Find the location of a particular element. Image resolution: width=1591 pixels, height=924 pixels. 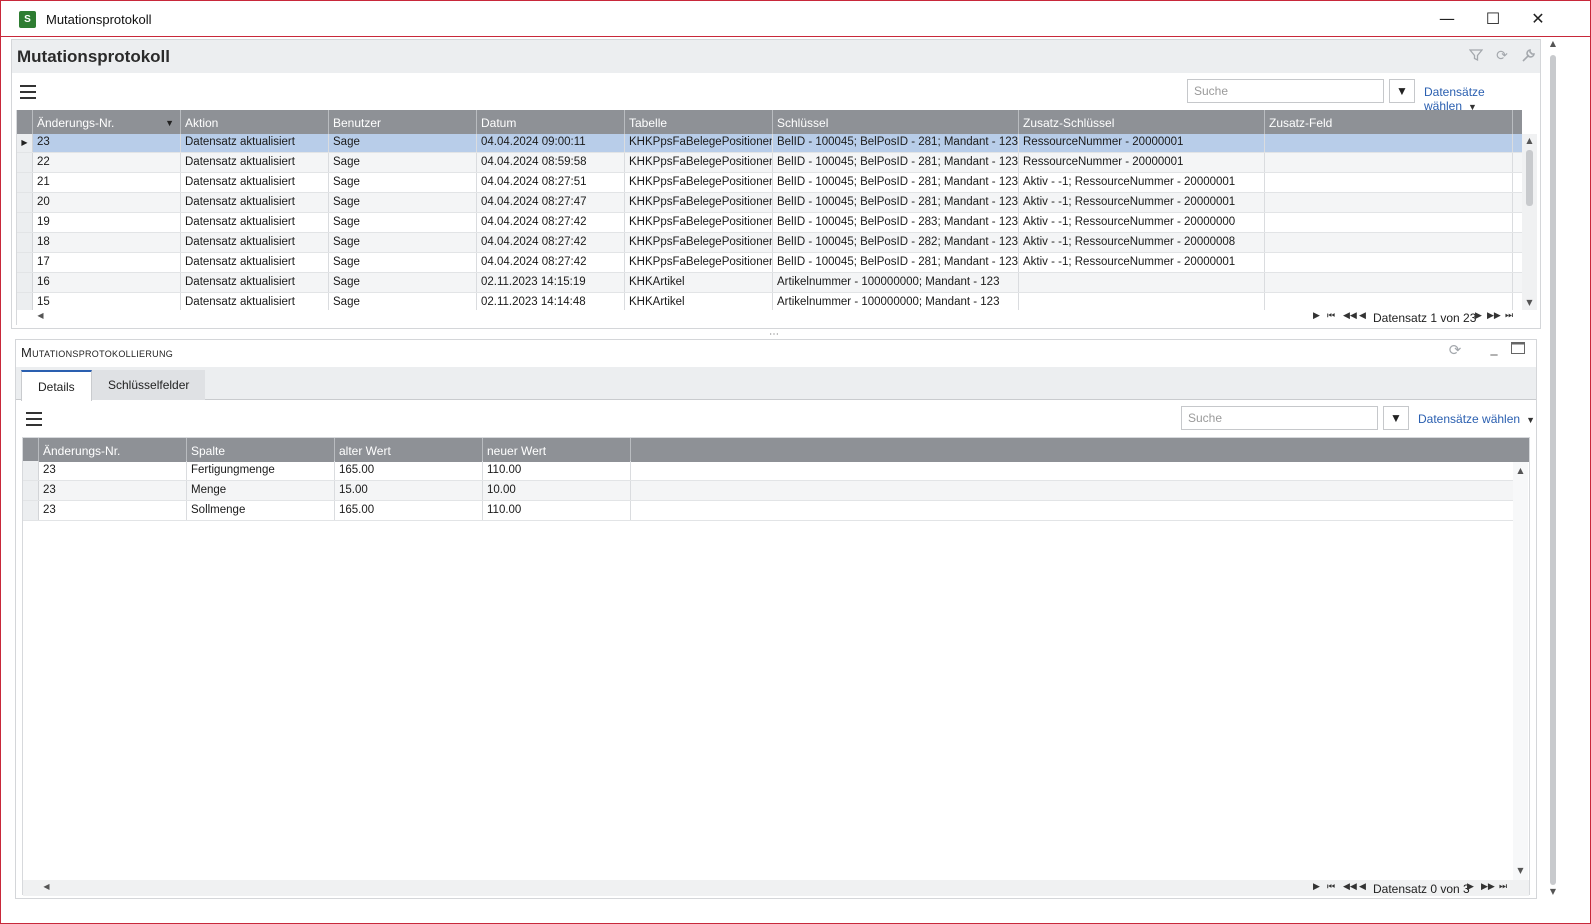

window-scrollbar: ▲ ▼ is located at coordinates (1553, 470).